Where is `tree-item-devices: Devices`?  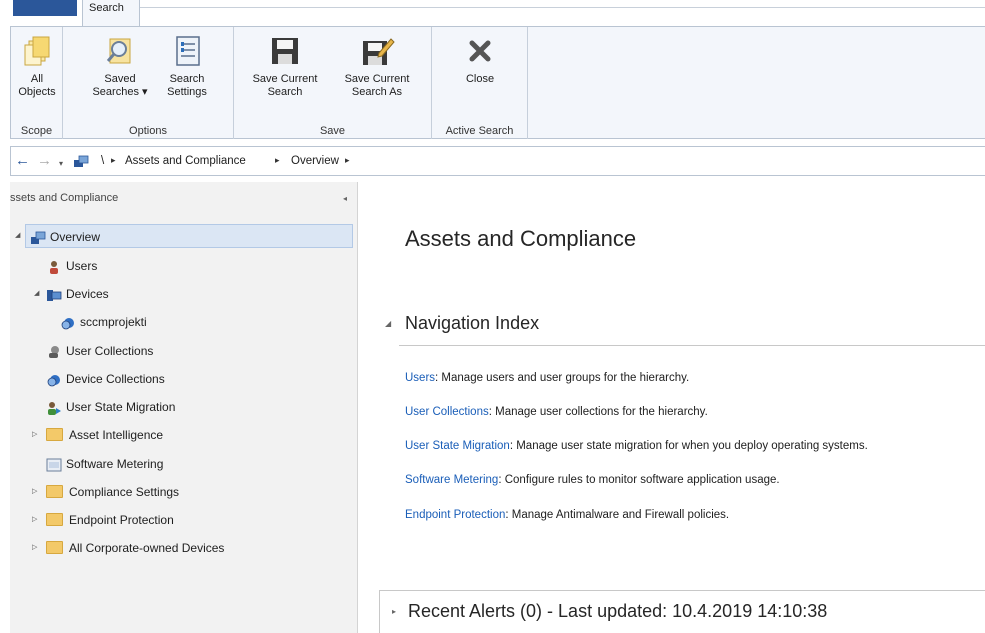
tree-item-devices: Devices is located at coordinates (77, 294).